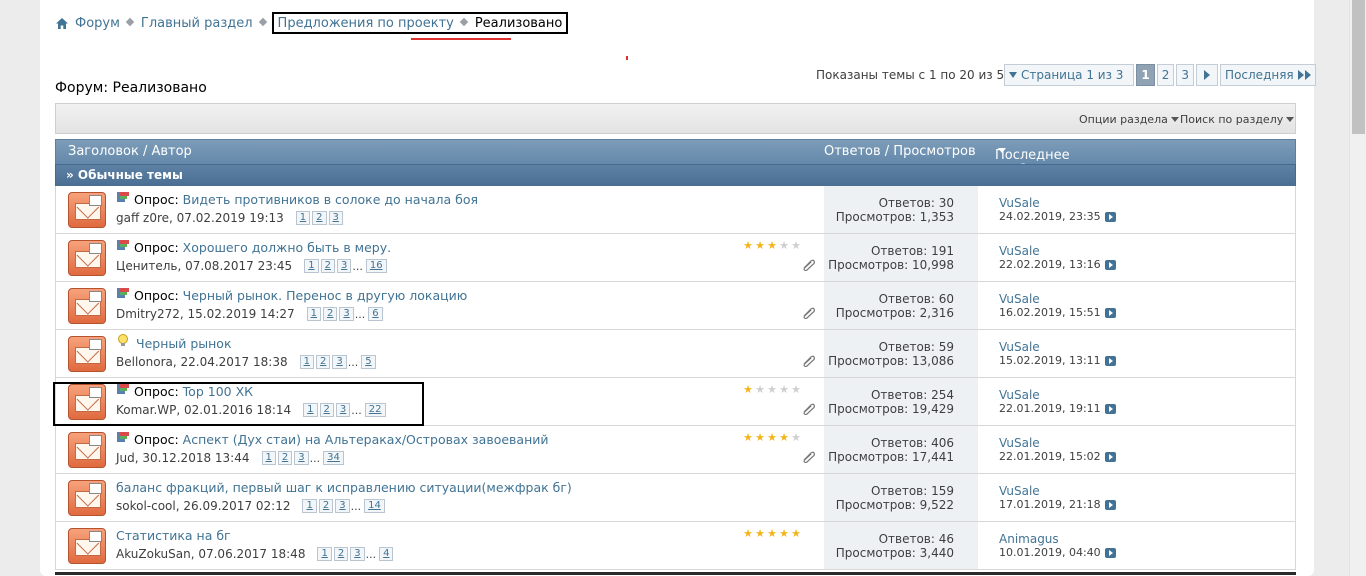  I want to click on thread-title-link: Черный рынок, so click(184, 343).